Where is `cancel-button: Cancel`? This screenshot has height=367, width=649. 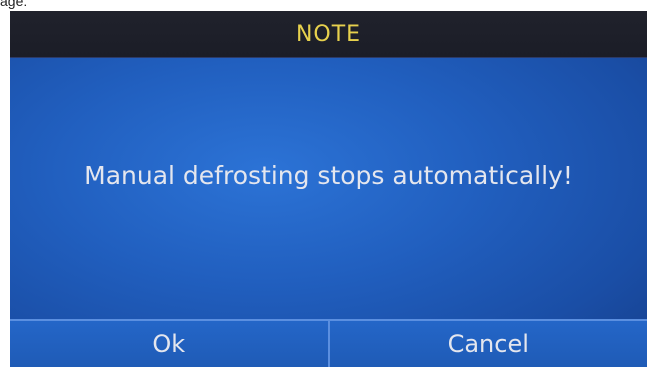 cancel-button: Cancel is located at coordinates (488, 343).